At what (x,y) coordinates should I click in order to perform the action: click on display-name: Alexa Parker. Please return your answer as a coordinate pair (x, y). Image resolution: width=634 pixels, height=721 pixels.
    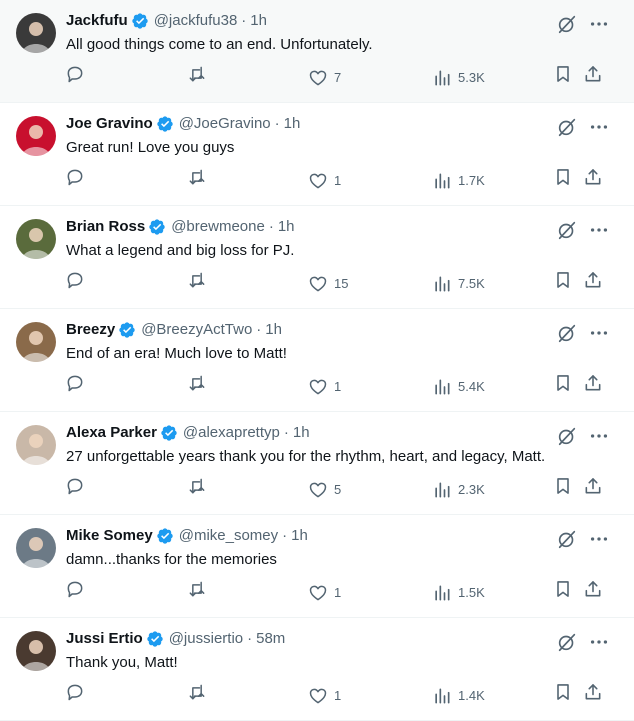
    Looking at the image, I should click on (111, 433).